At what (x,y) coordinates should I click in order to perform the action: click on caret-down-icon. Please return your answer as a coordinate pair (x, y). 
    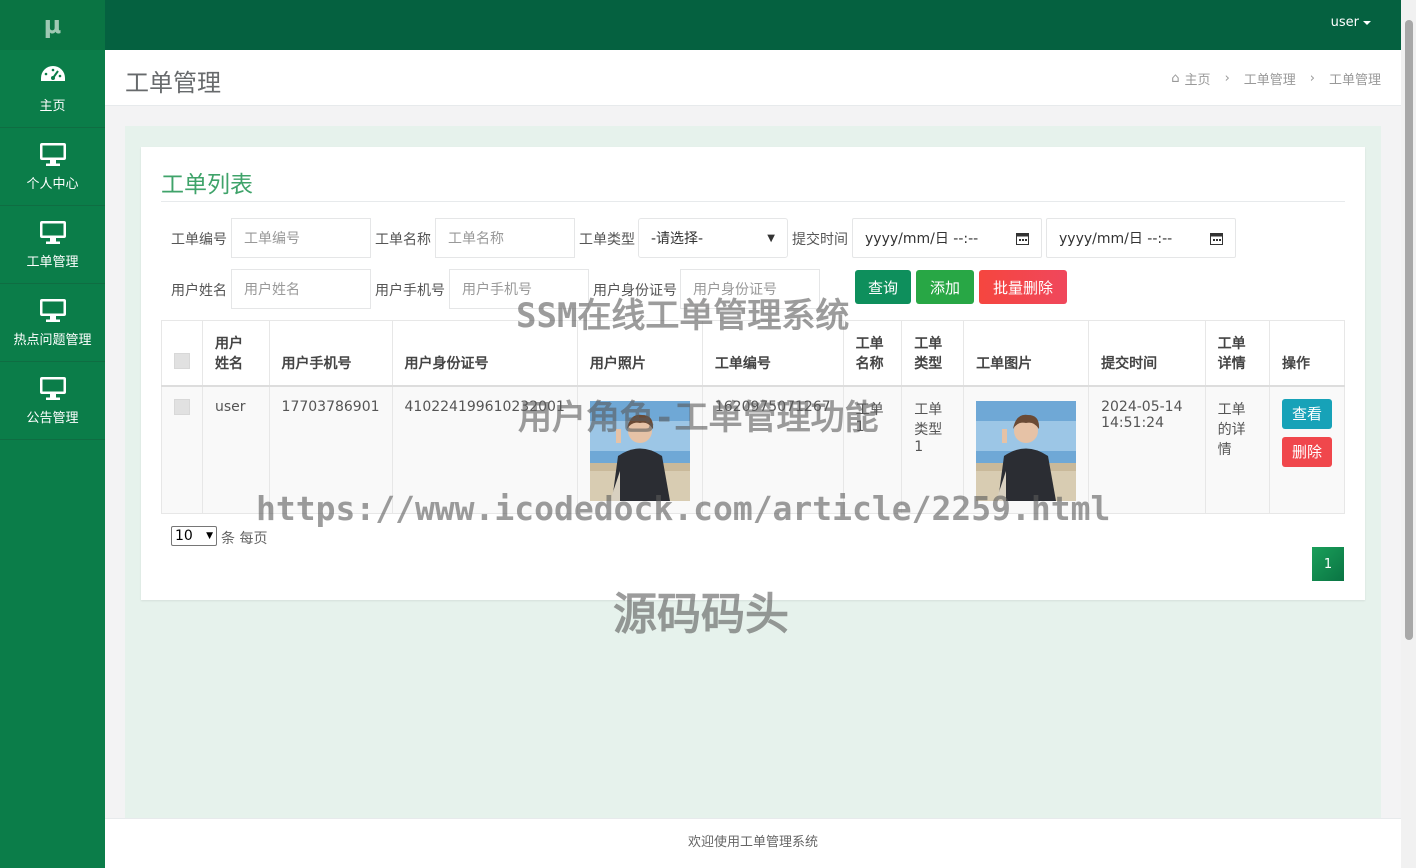
    Looking at the image, I should click on (1367, 22).